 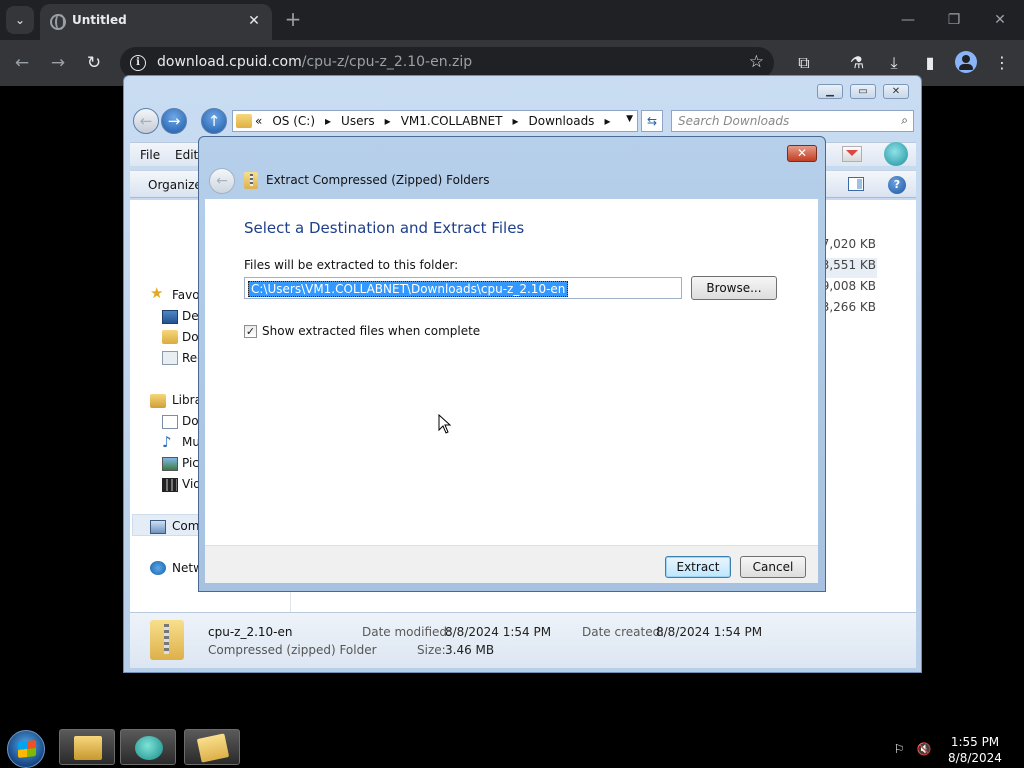 What do you see at coordinates (58, 22) in the screenshot?
I see `globe-icon` at bounding box center [58, 22].